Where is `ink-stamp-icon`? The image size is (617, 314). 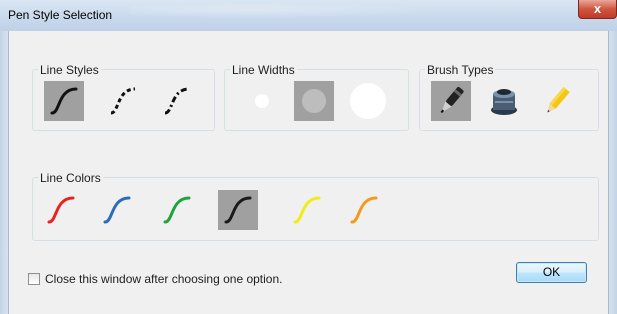
ink-stamp-icon is located at coordinates (504, 102).